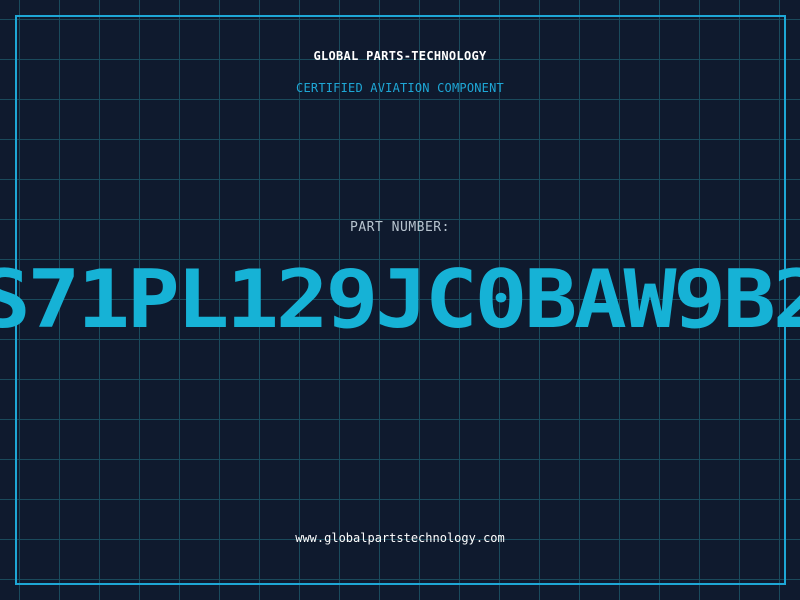  I want to click on brand-title: GLOBAL PARTS-TECHNOLOGY, so click(400, 56).